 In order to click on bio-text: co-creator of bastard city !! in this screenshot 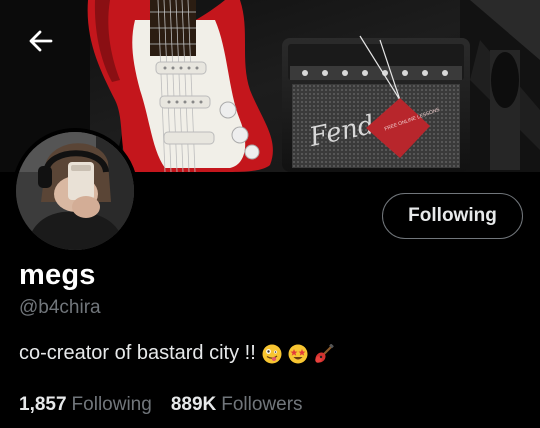, I will do `click(137, 353)`.